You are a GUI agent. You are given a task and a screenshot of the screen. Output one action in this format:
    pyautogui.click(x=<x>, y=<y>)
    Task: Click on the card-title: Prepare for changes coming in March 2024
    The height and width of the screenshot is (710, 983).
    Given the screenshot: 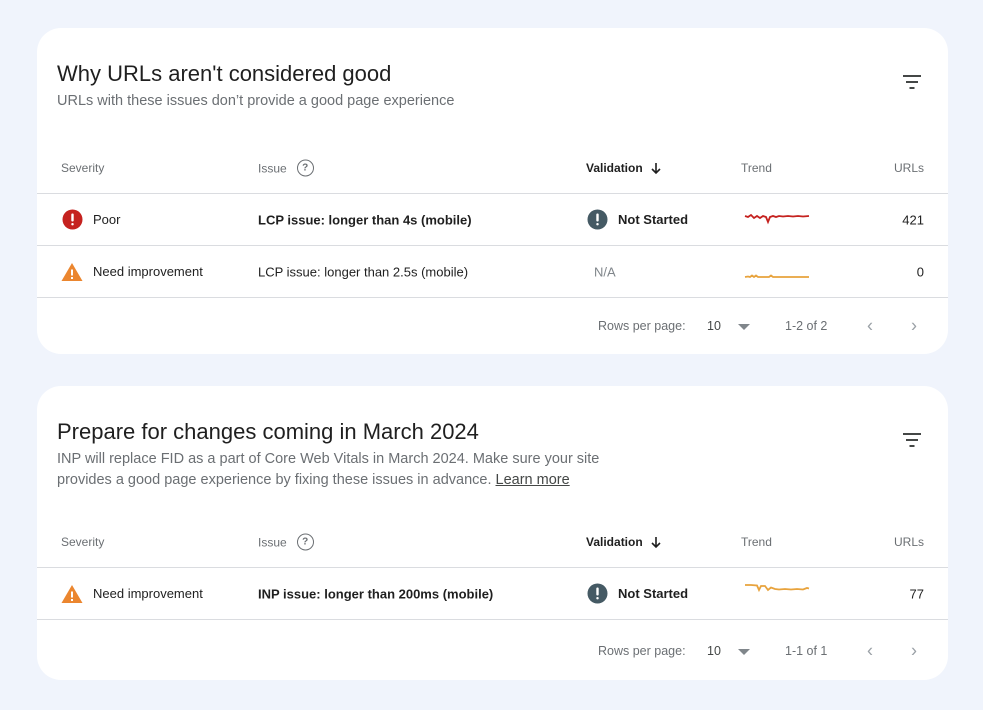 What is the action you would take?
    pyautogui.click(x=268, y=431)
    